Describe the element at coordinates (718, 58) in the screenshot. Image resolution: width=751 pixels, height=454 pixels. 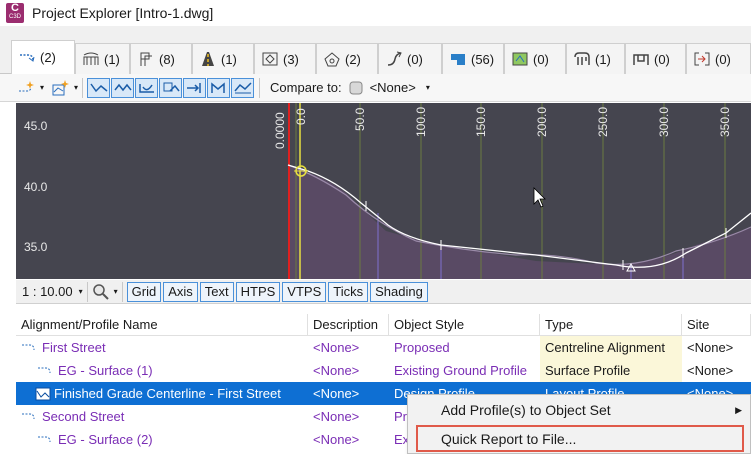
I see `tab-references: (0)` at that location.